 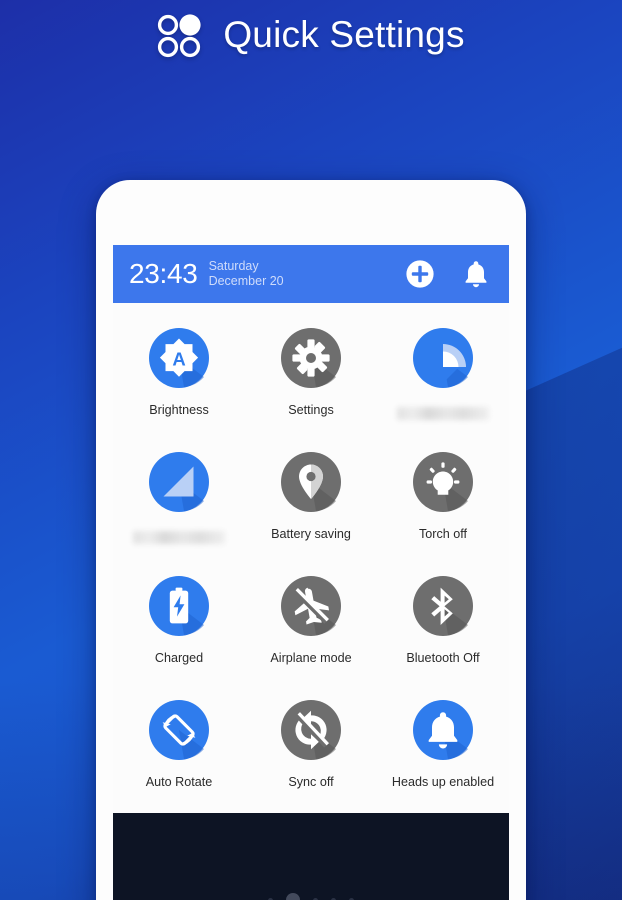 What do you see at coordinates (443, 482) in the screenshot?
I see `lightbulb-icon` at bounding box center [443, 482].